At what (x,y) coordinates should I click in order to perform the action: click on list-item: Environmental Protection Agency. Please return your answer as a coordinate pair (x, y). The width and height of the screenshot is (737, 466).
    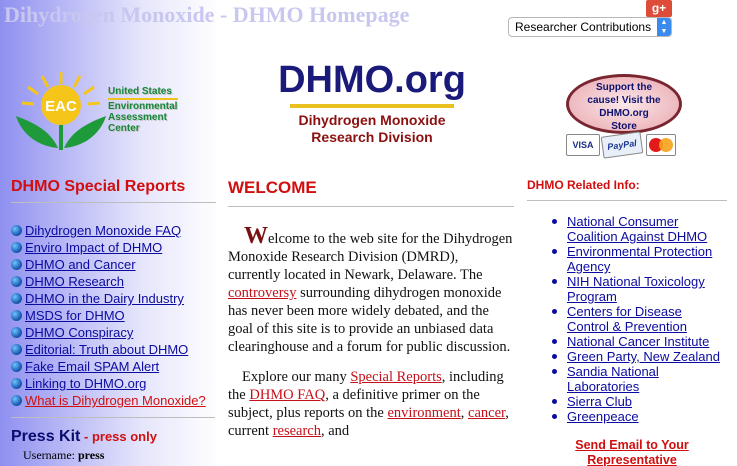
    Looking at the image, I should click on (639, 259).